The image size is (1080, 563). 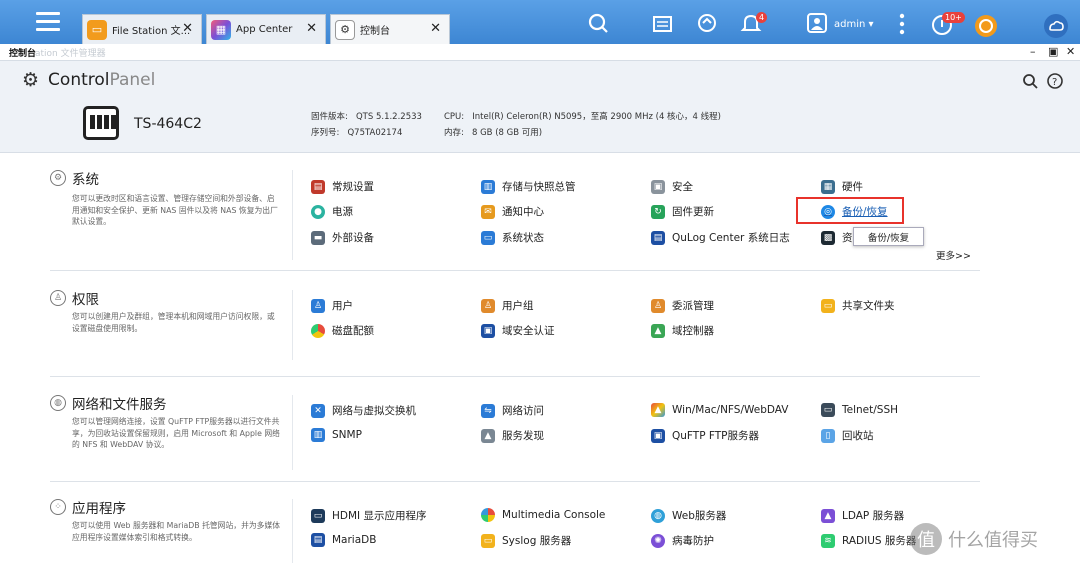 What do you see at coordinates (488, 435) in the screenshot?
I see `discovery-icon: ▲` at bounding box center [488, 435].